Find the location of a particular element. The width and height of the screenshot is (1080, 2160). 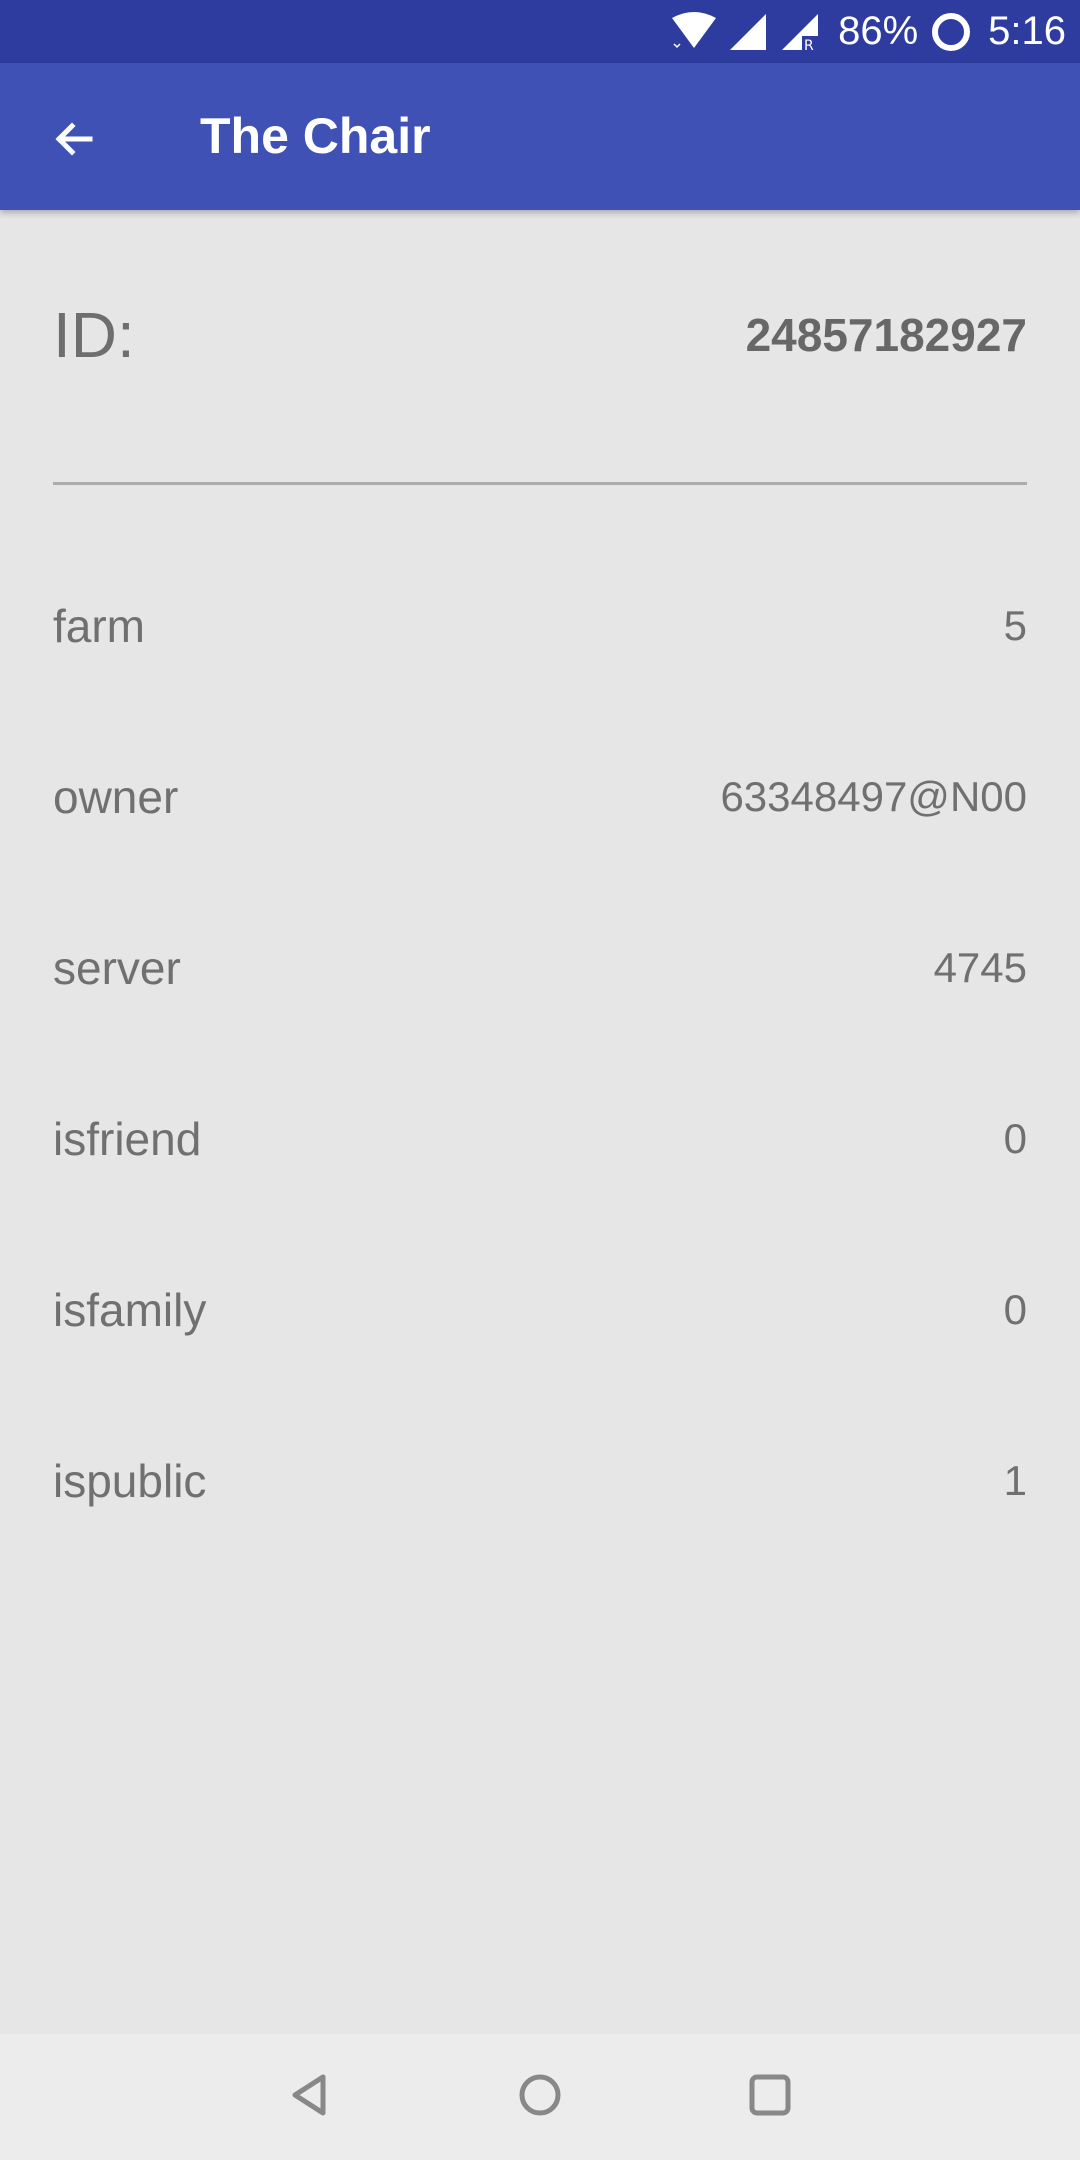

detail-row-ispublic: ispublic 1 is located at coordinates (540, 1481).